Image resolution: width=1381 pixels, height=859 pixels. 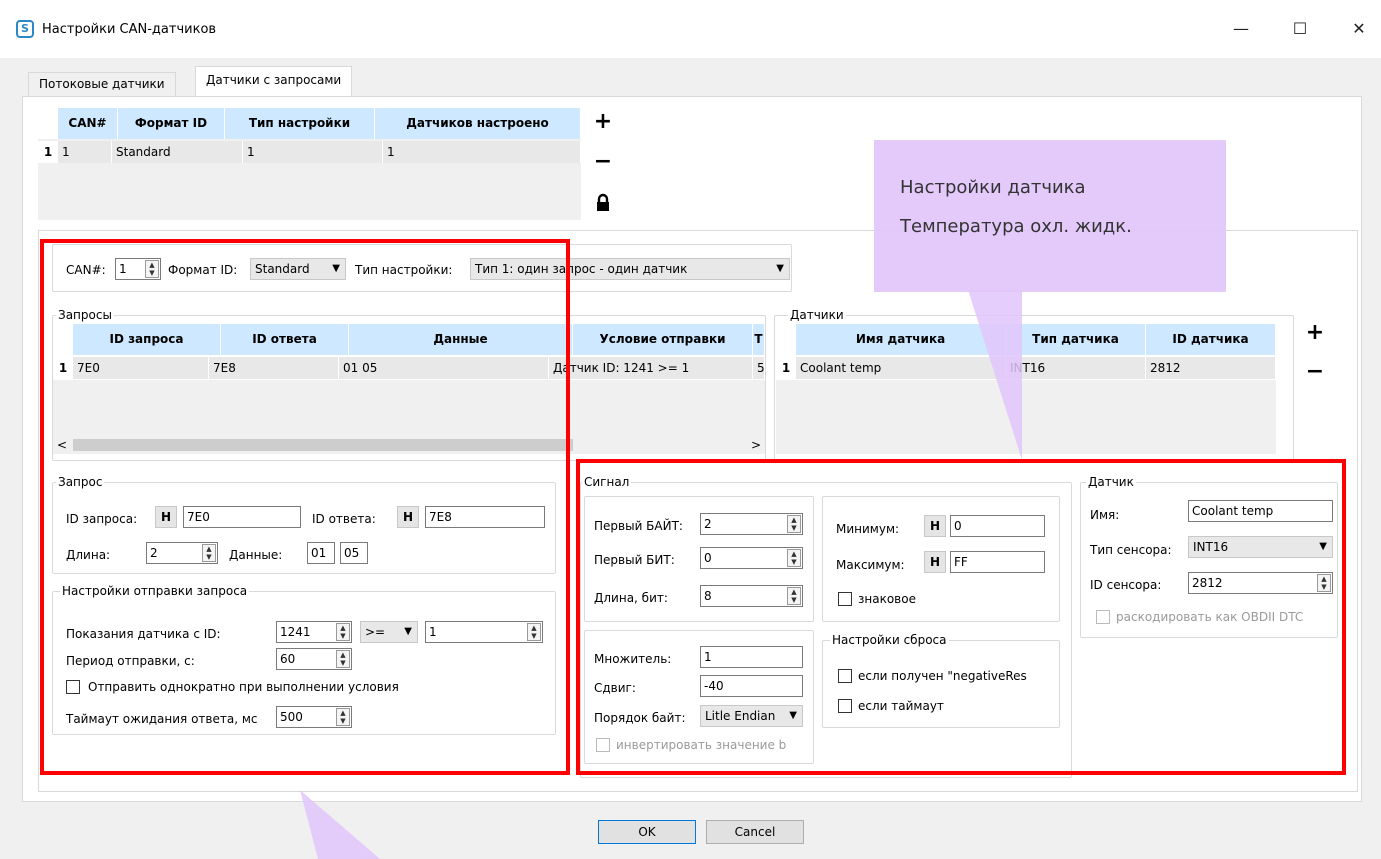 What do you see at coordinates (647, 832) in the screenshot?
I see `ok-button: OK` at bounding box center [647, 832].